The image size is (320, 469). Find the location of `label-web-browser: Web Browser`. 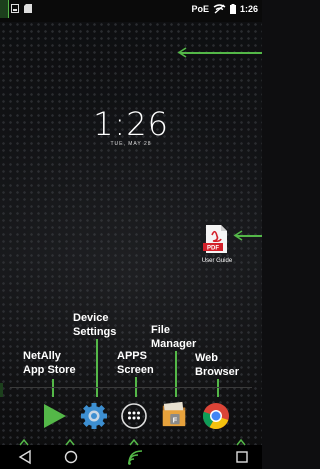

label-web-browser: Web Browser is located at coordinates (217, 365).